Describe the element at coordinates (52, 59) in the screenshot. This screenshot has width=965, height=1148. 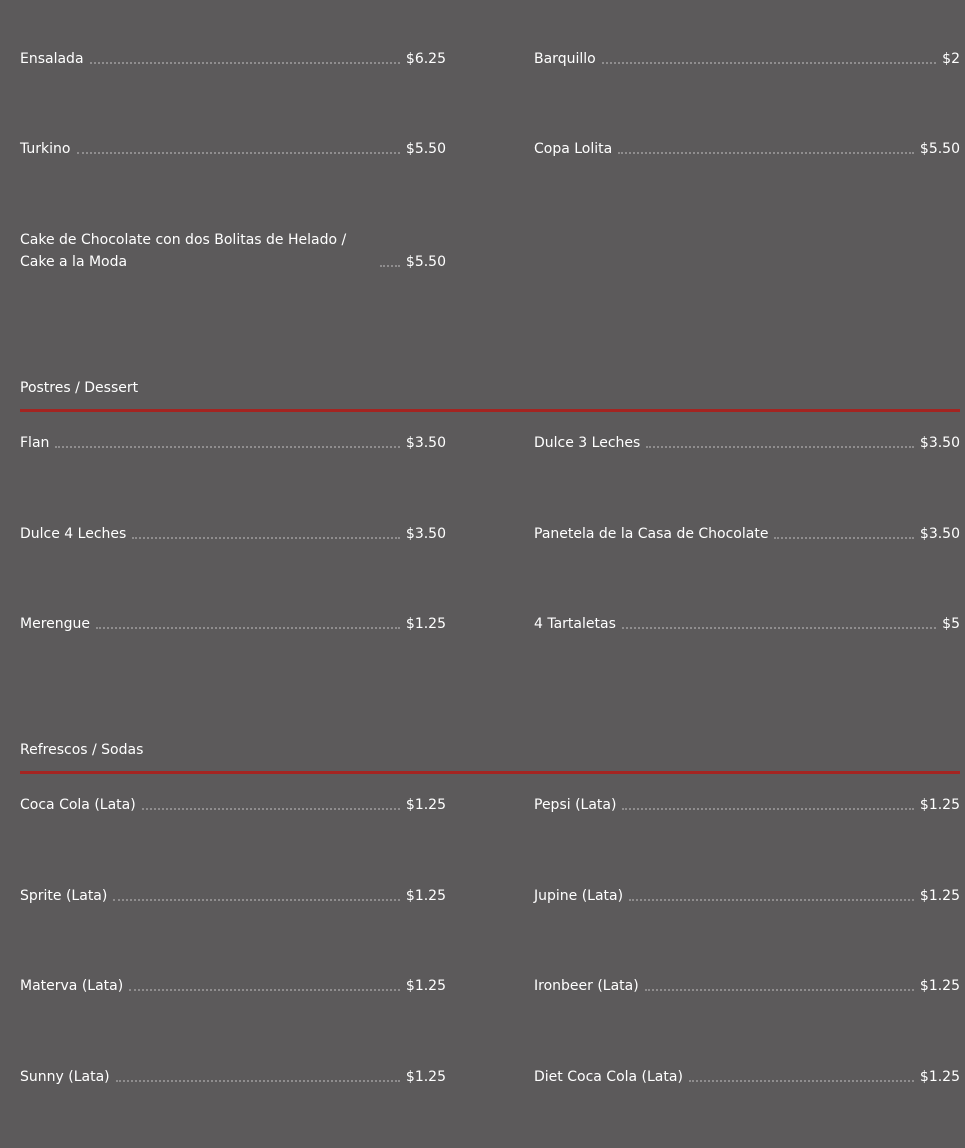
I see `menu-item-name: Ensalada` at that location.